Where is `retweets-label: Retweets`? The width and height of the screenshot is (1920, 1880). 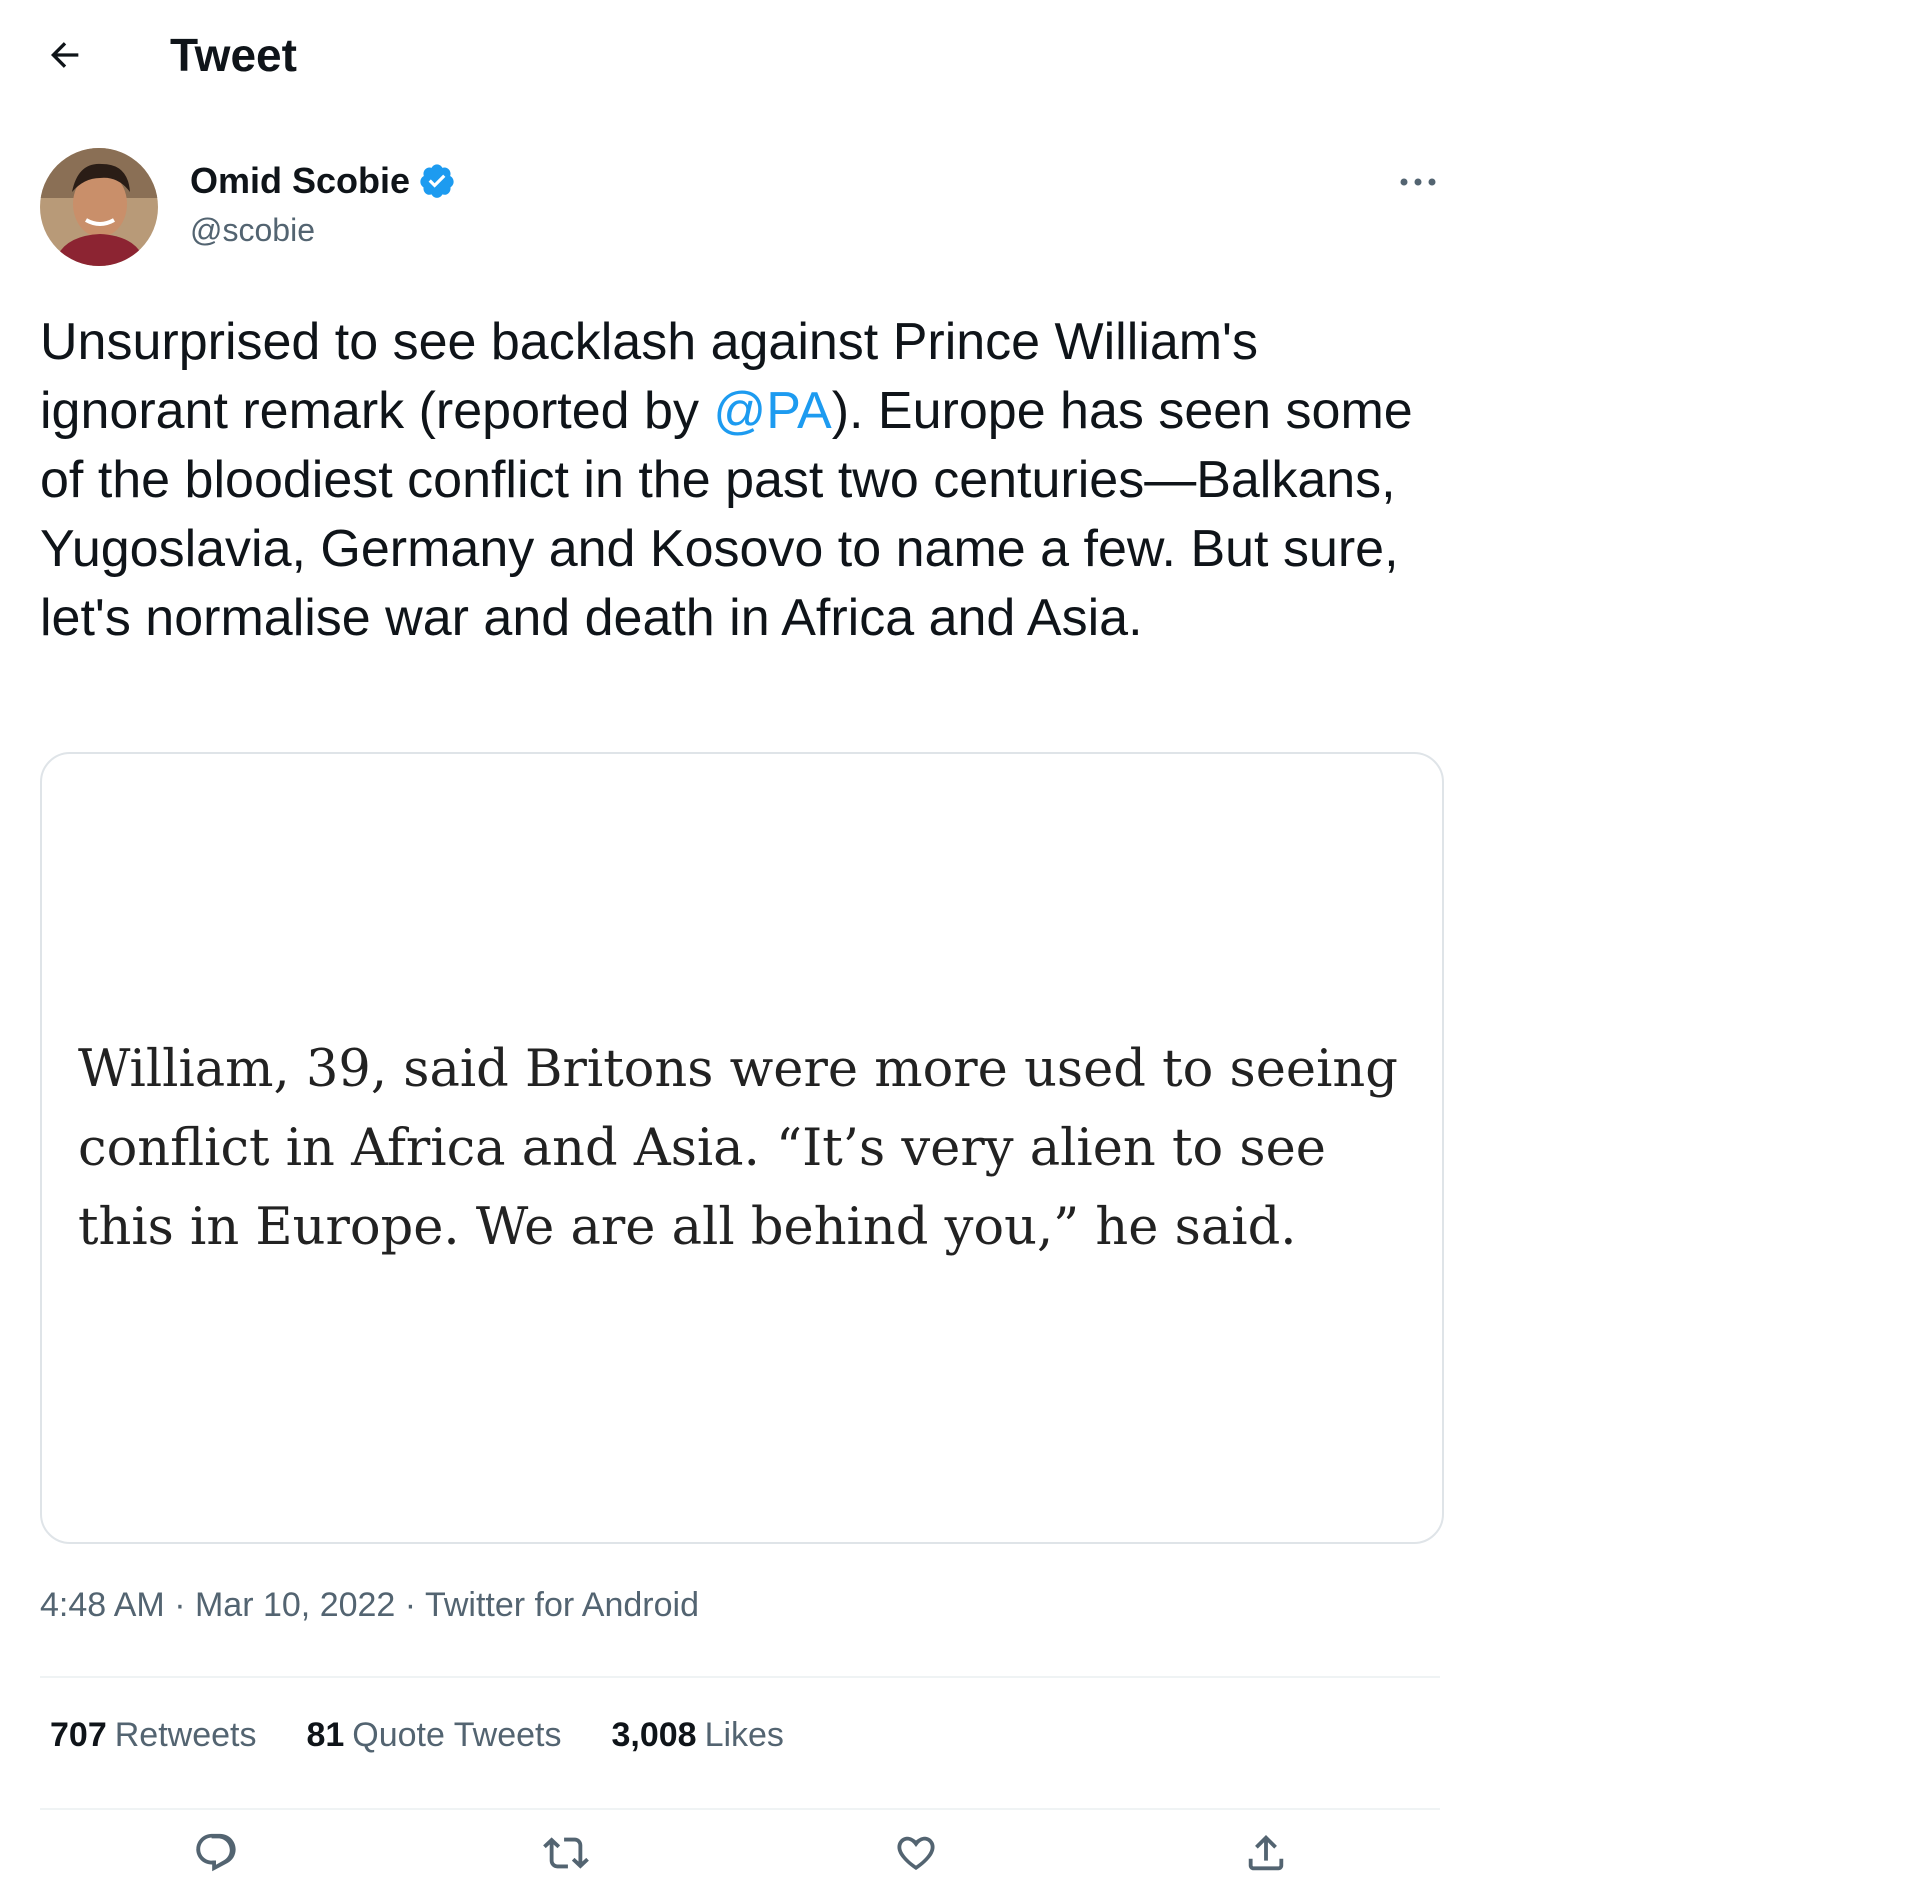
retweets-label: Retweets is located at coordinates (185, 1735).